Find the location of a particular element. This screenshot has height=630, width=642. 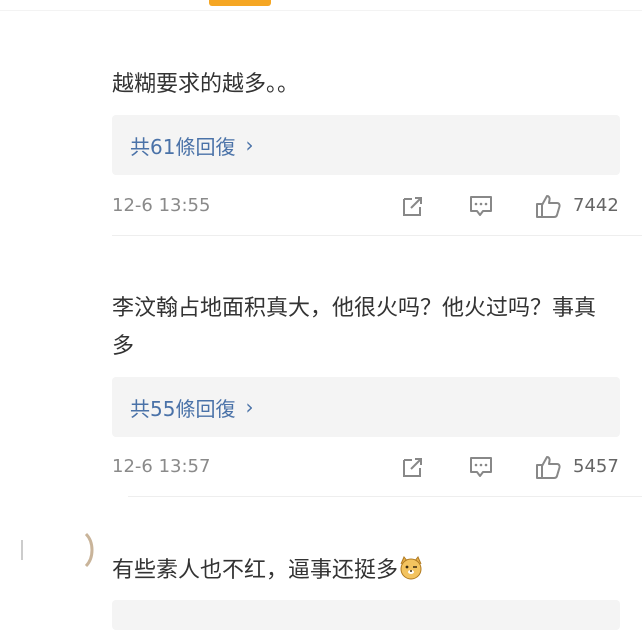

replies-count-label: 共55條回復 is located at coordinates (183, 408).